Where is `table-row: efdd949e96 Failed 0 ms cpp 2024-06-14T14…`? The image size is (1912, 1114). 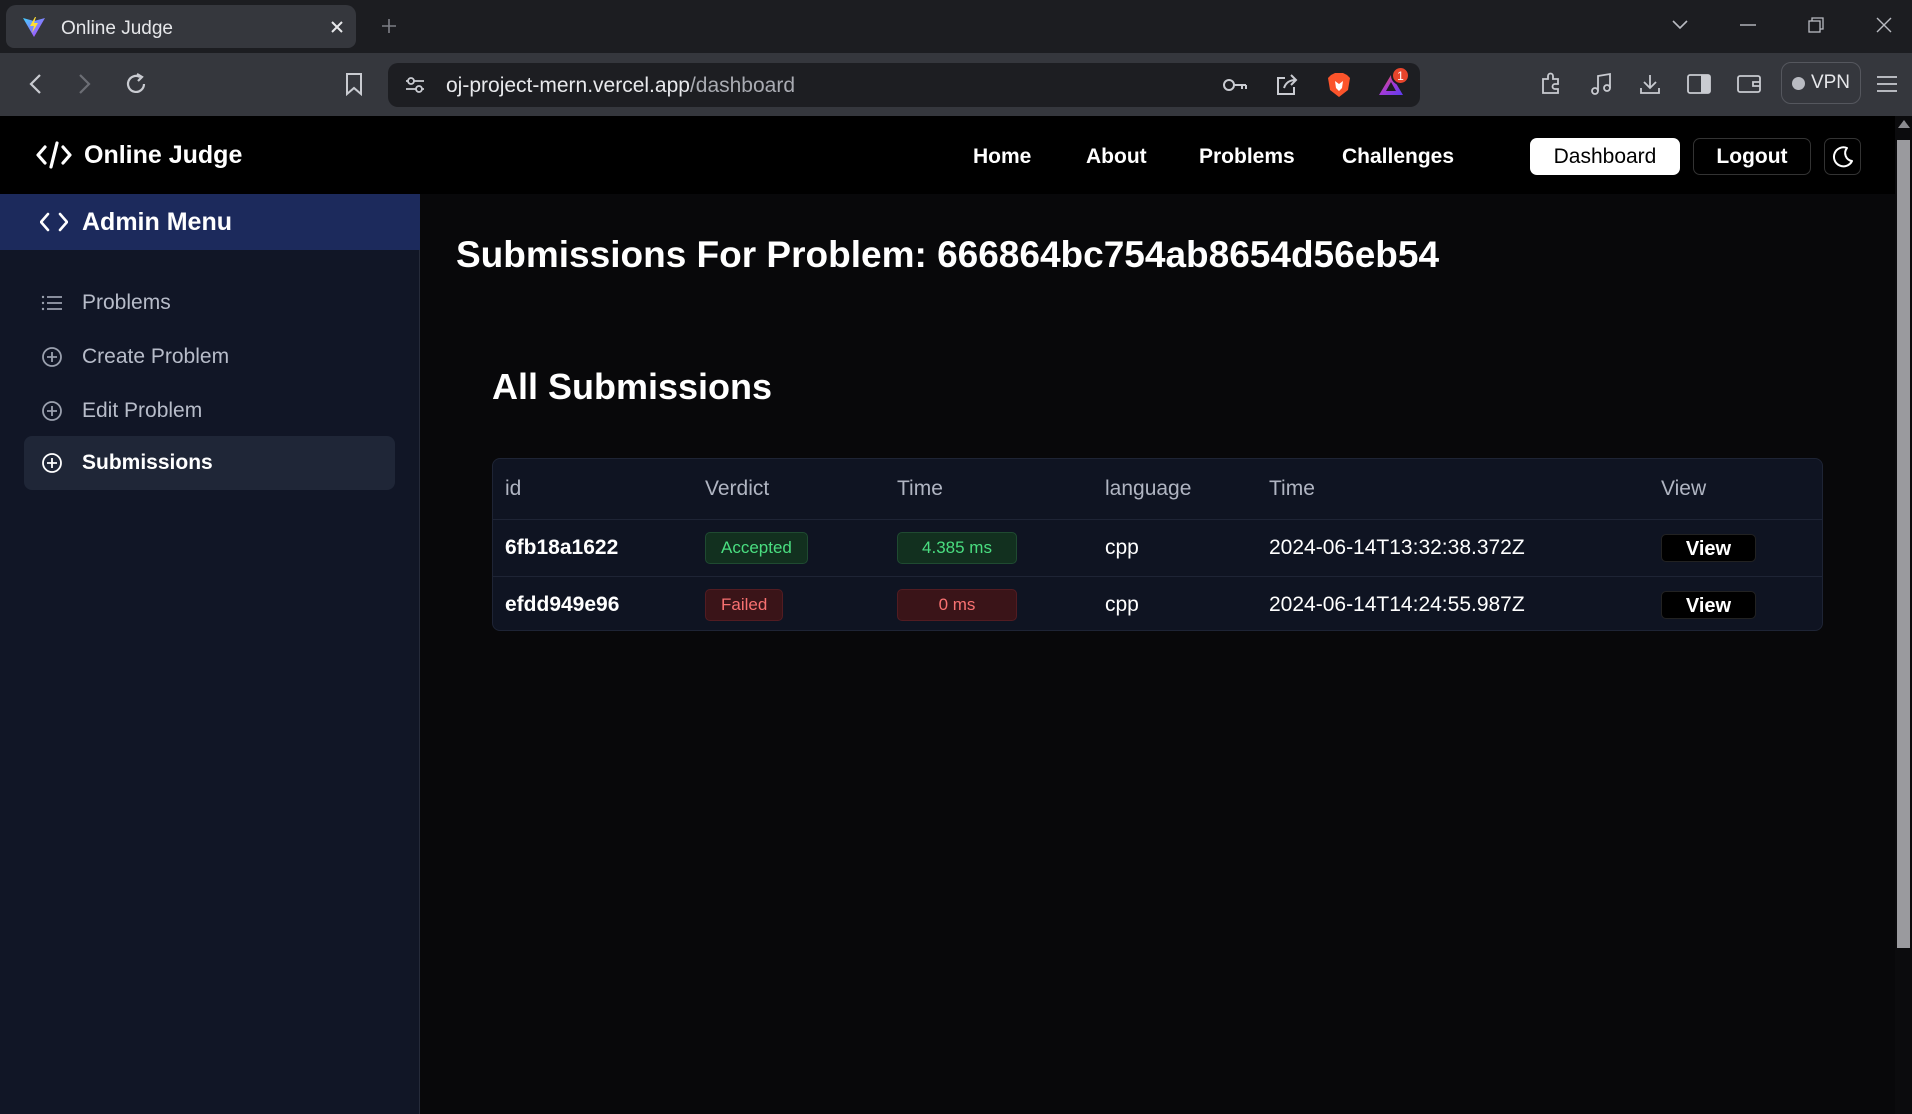 table-row: efdd949e96 Failed 0 ms cpp 2024-06-14T14… is located at coordinates (1157, 603).